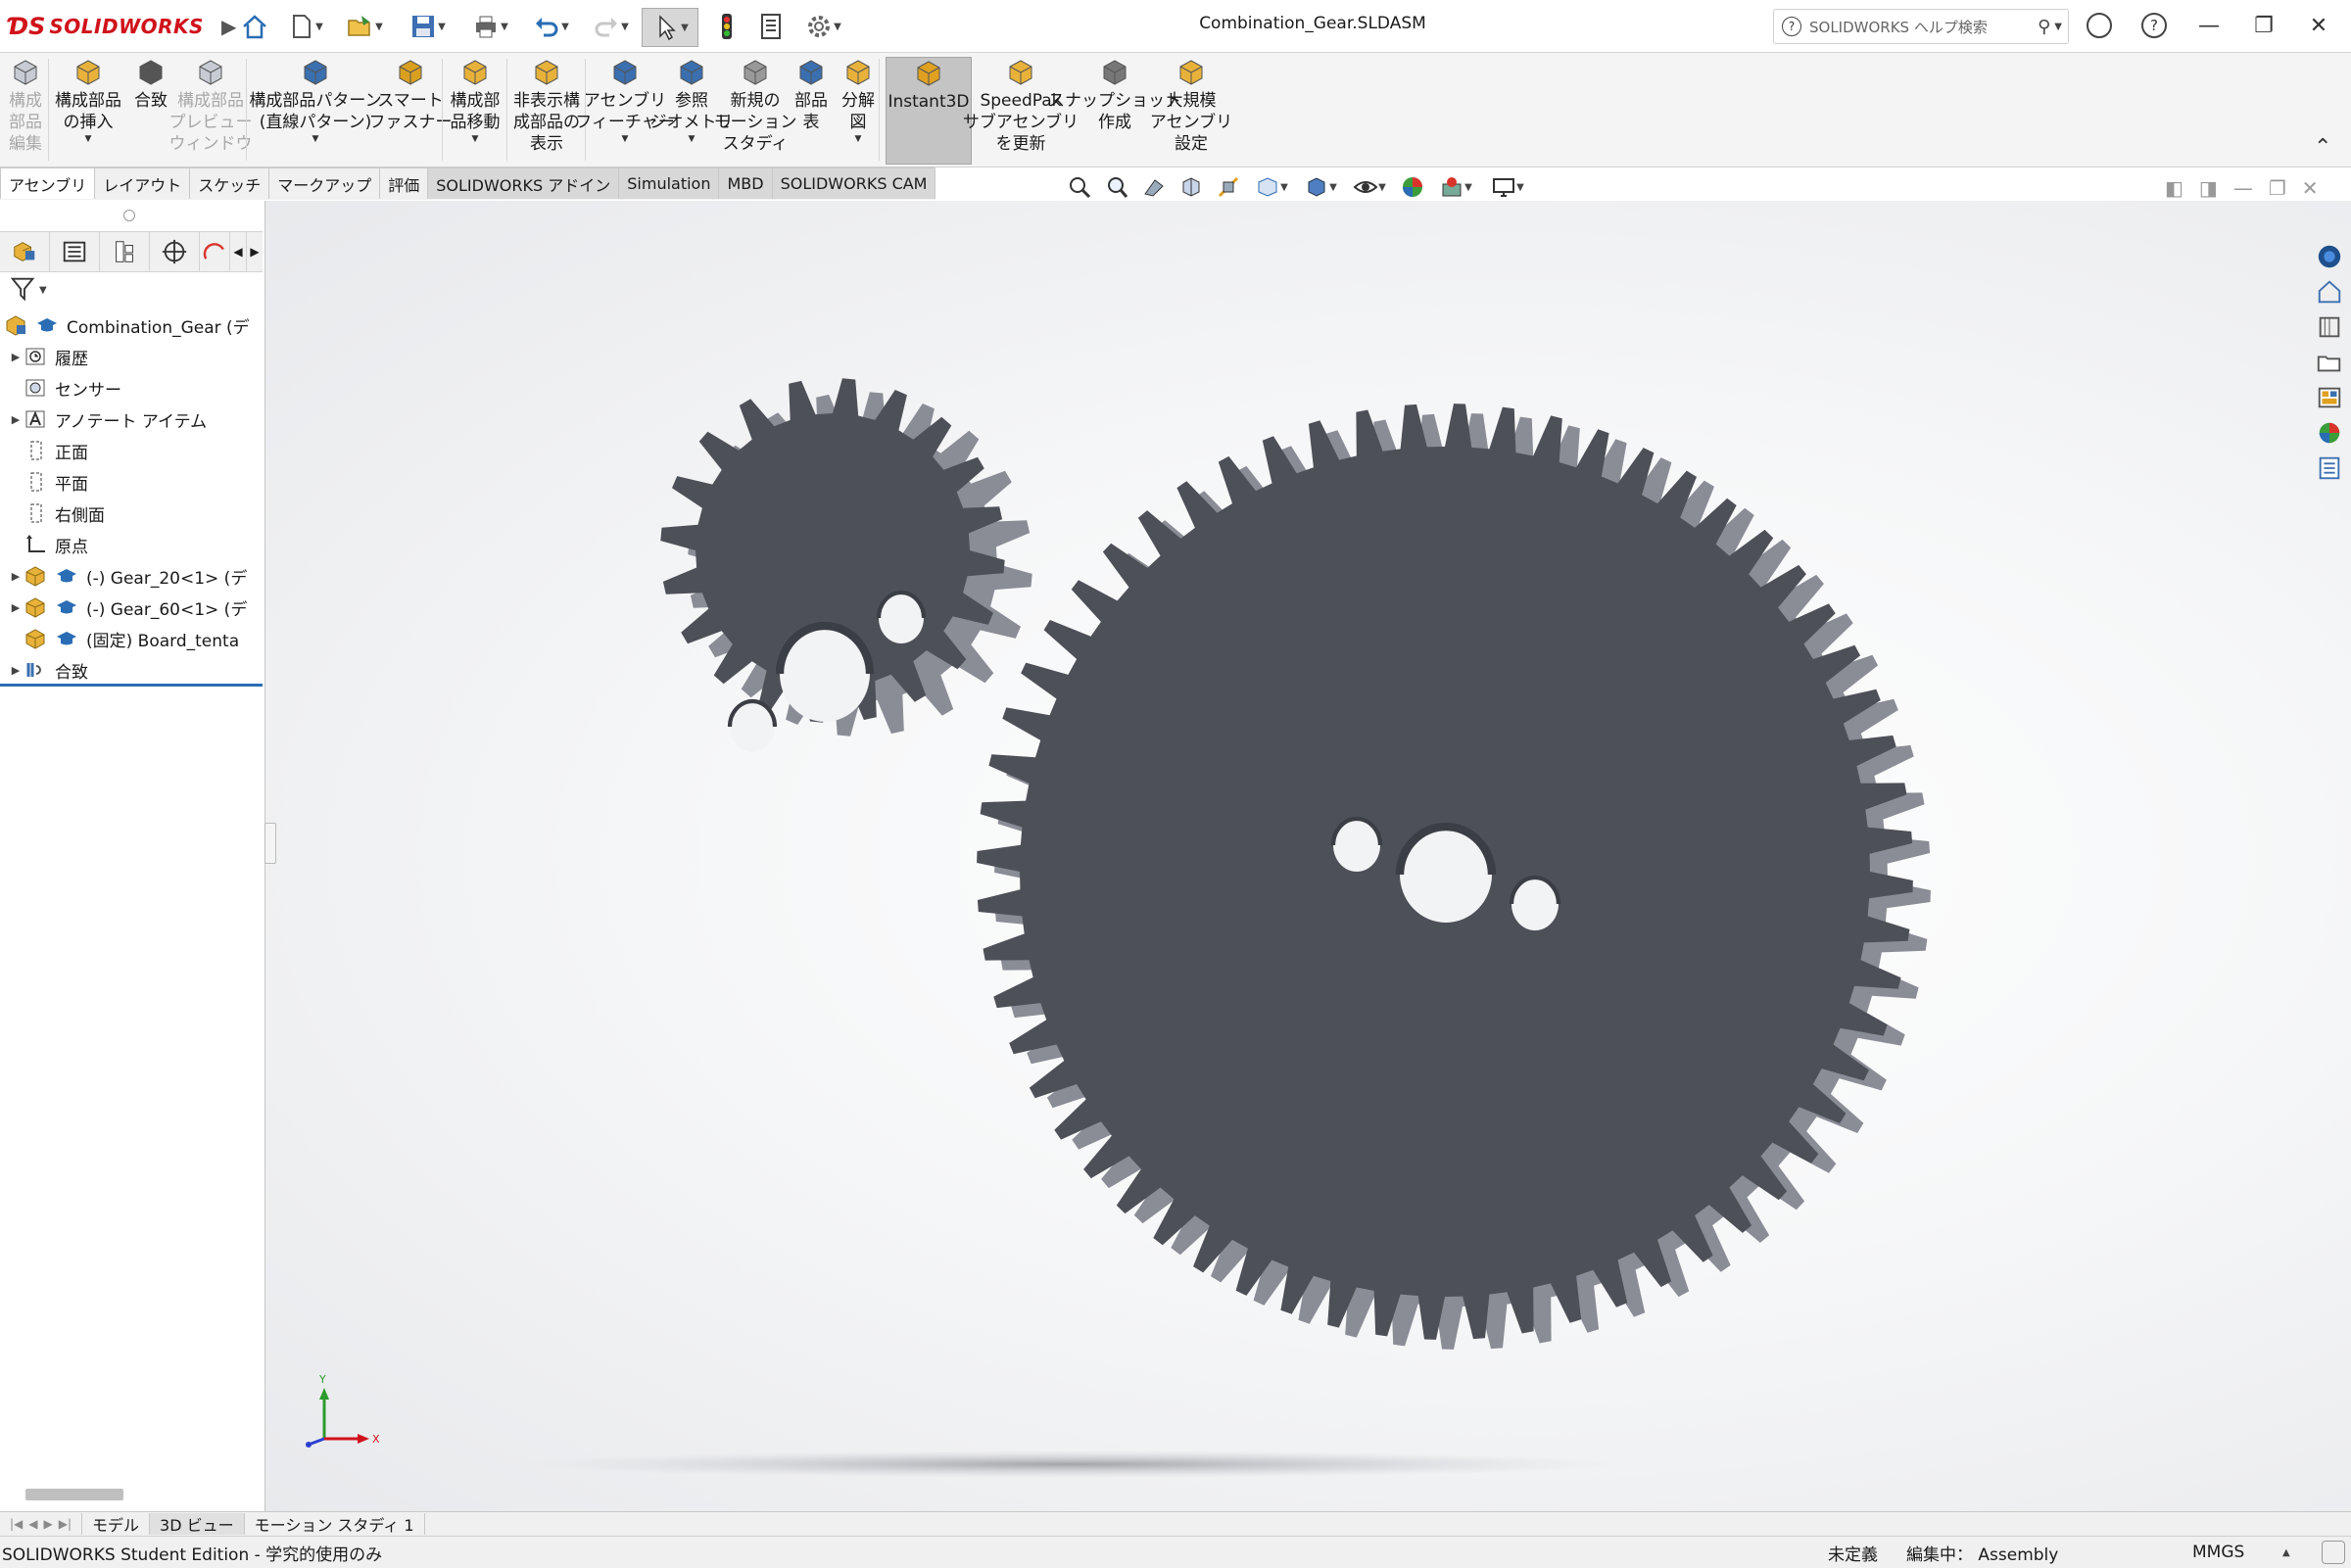 This screenshot has width=2351, height=1568. I want to click on open-button: ▼, so click(365, 26).